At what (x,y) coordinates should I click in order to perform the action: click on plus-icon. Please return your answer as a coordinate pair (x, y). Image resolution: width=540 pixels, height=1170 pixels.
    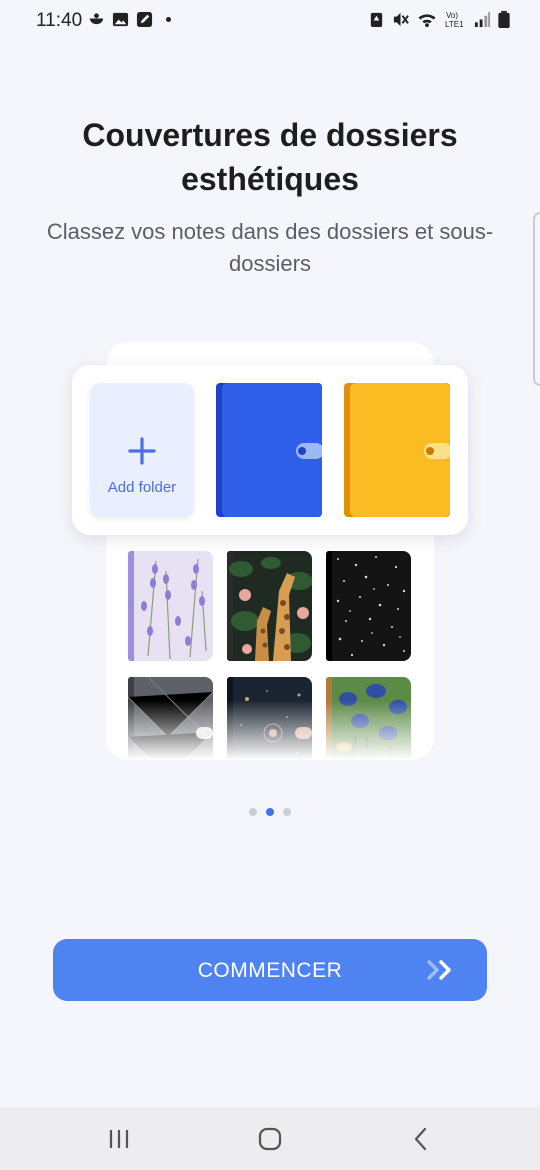
    Looking at the image, I should click on (142, 451).